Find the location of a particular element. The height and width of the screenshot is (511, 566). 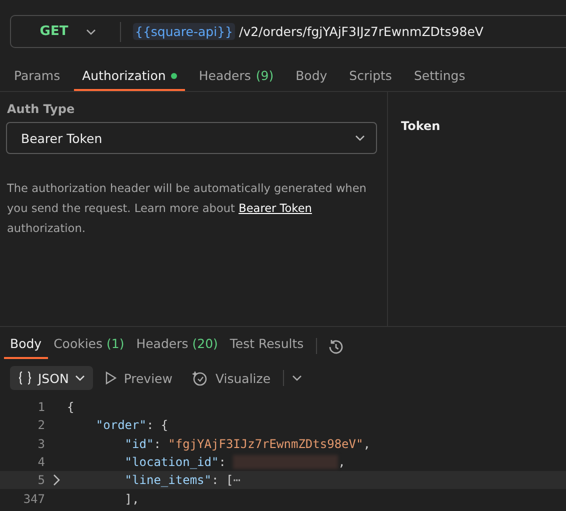

field-label: Token is located at coordinates (421, 126).